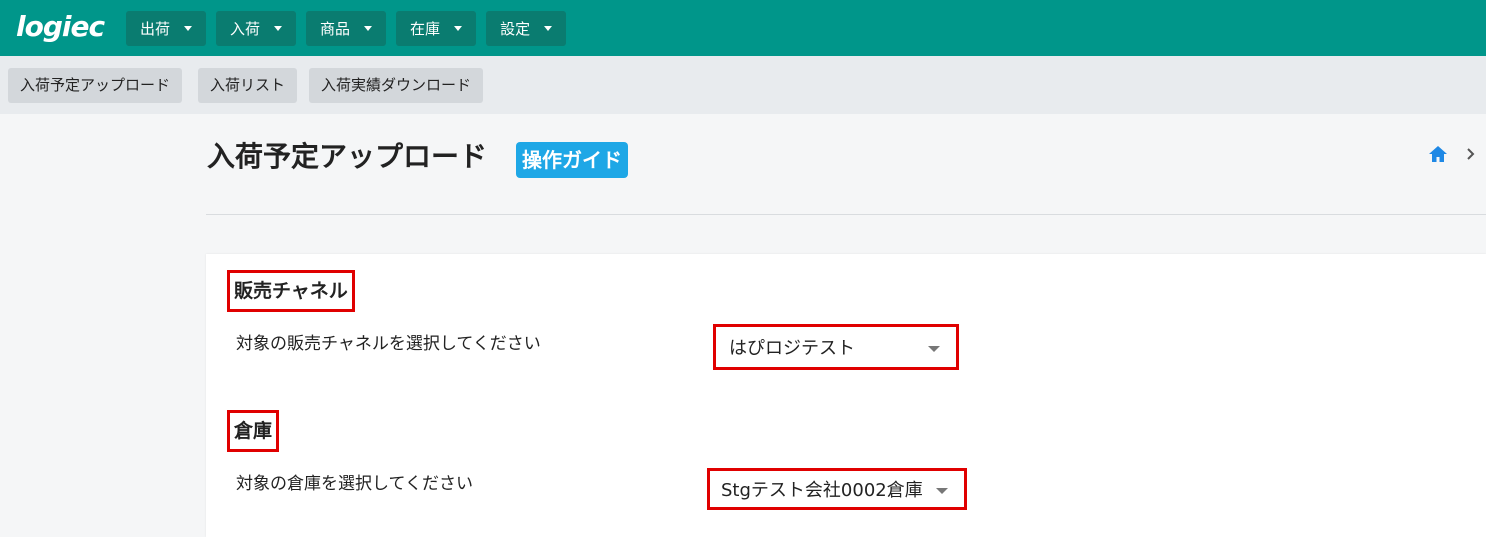  Describe the element at coordinates (822, 490) in the screenshot. I see `warehouse-selected-value: Stgテスト会社0002倉庫` at that location.